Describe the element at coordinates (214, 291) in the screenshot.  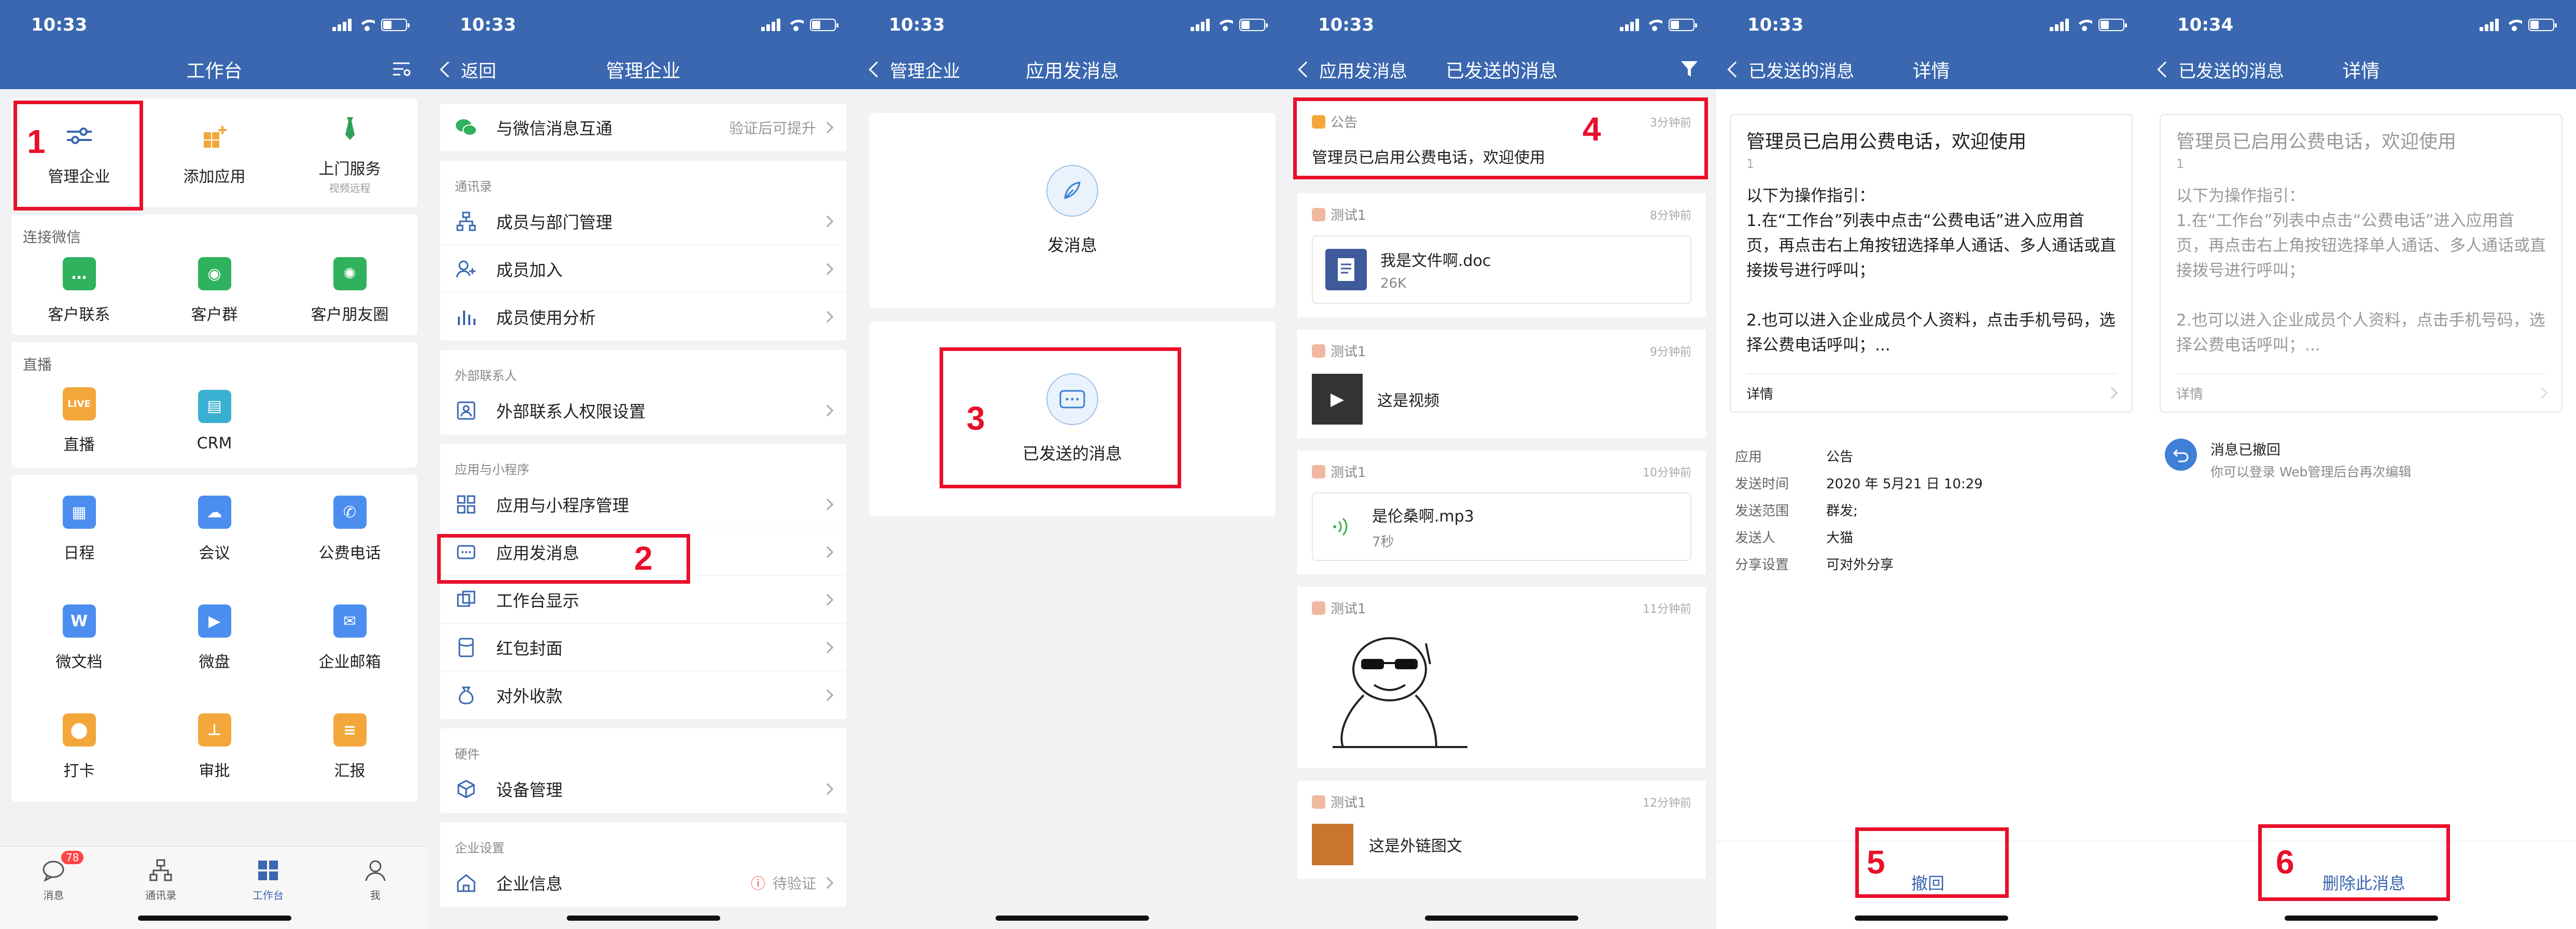
I see `customer-group-button: ◉ 客户群` at that location.